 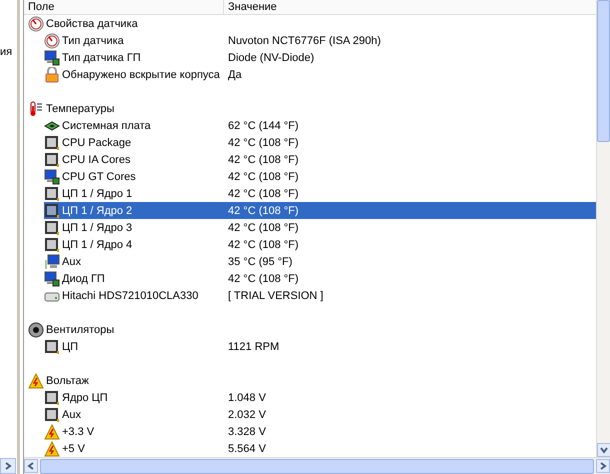 What do you see at coordinates (259, 262) in the screenshot?
I see `sensor-value: 35 °C (95 °F)` at bounding box center [259, 262].